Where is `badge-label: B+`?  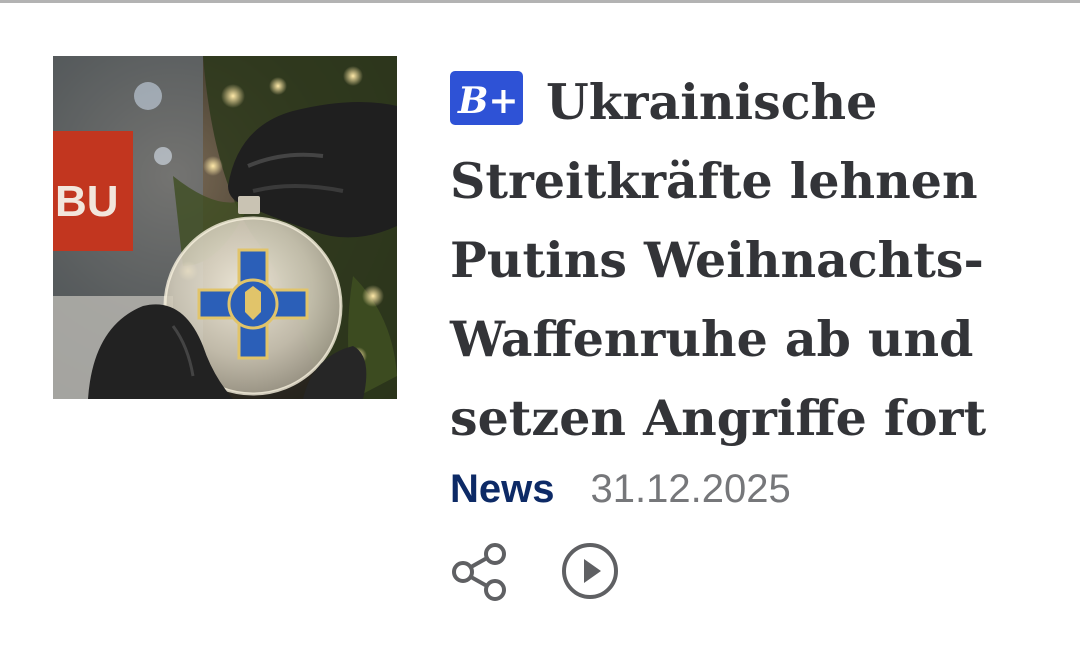 badge-label: B+ is located at coordinates (488, 101).